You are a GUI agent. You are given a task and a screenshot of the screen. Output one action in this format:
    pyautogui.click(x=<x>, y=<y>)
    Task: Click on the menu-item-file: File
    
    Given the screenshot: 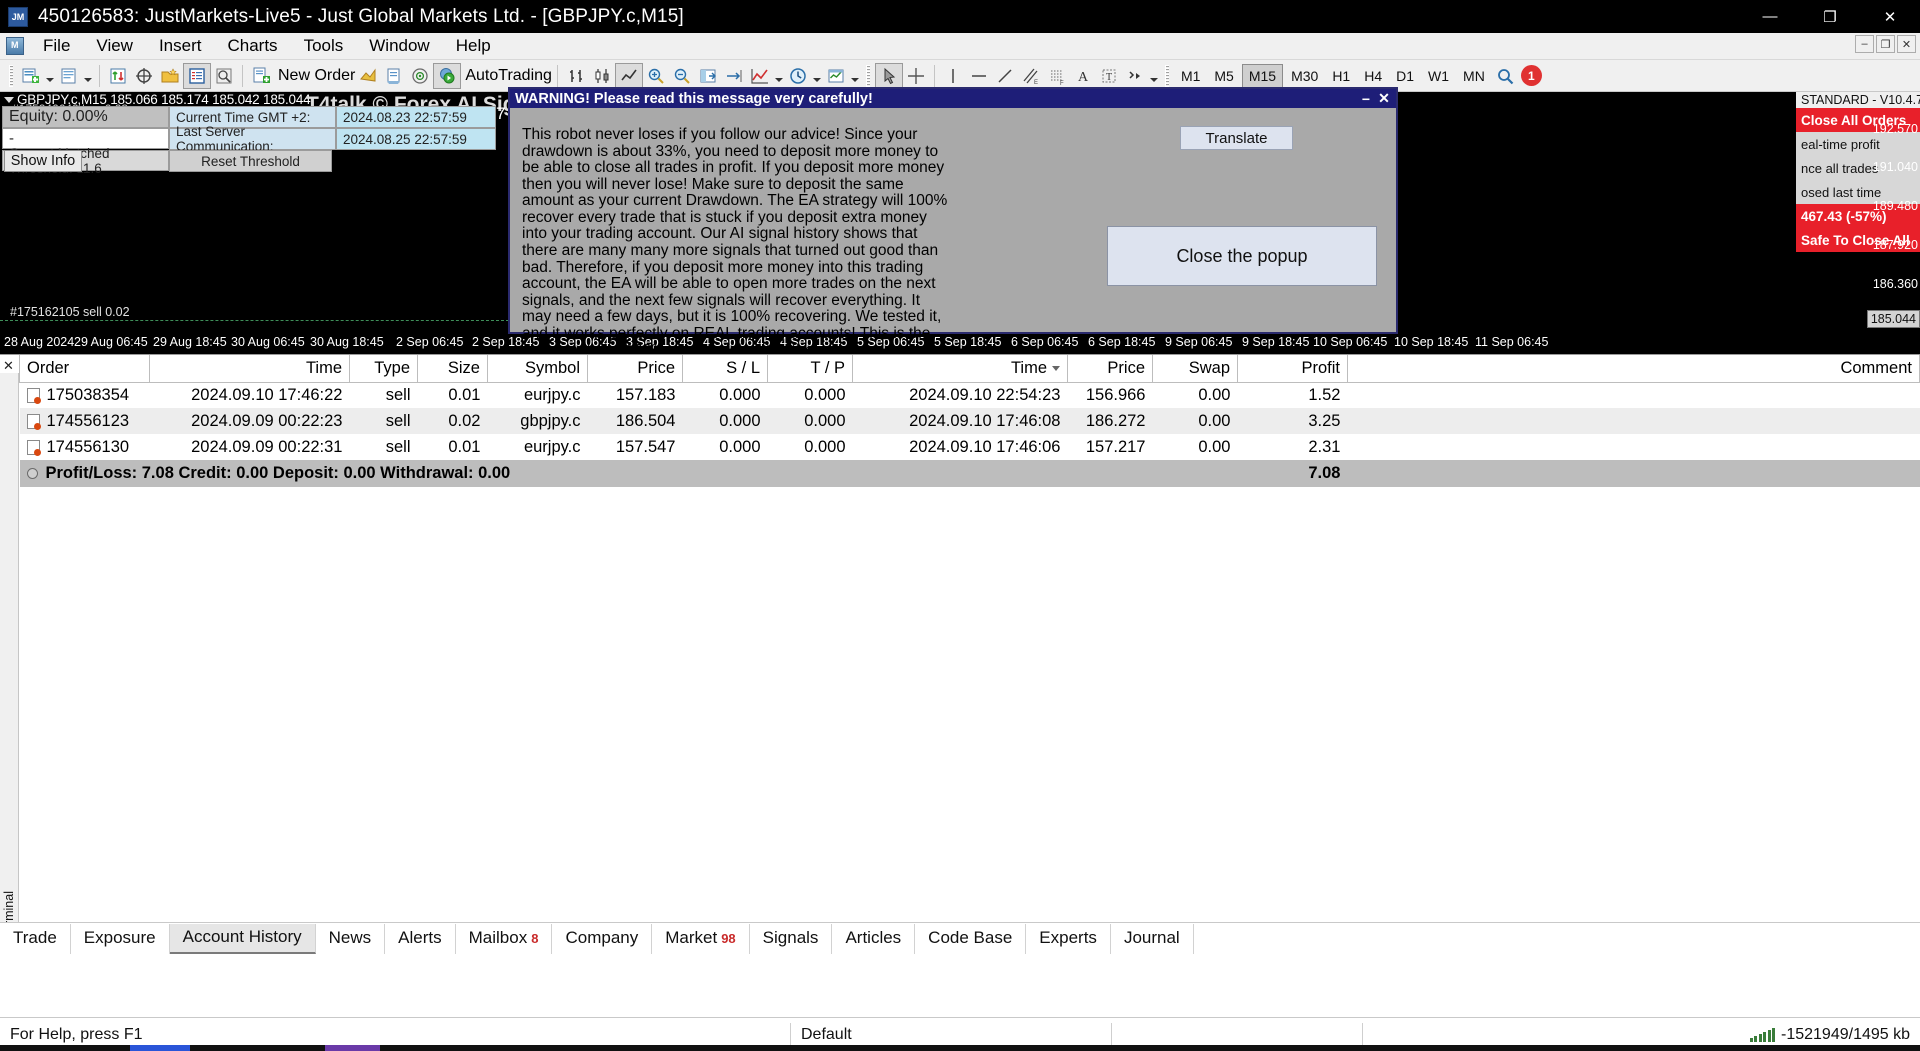 What is the action you would take?
    pyautogui.click(x=56, y=46)
    